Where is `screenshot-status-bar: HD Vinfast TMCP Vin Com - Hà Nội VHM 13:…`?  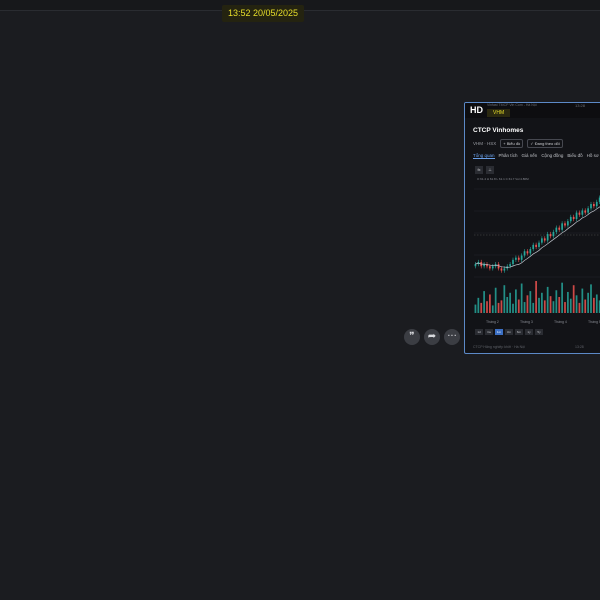 screenshot-status-bar: HD Vinfast TMCP Vin Com - Hà Nội VHM 13:… is located at coordinates (532, 110).